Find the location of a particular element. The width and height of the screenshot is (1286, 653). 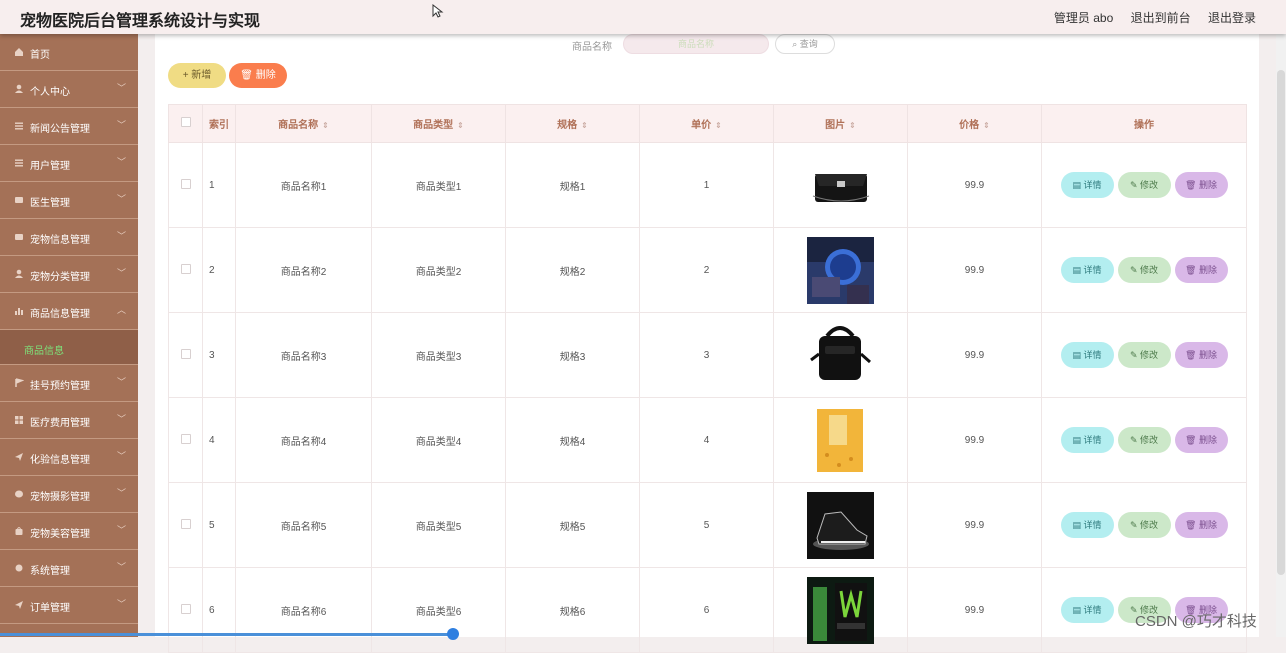

sidebar-item: 商品信息管理 ︿ is located at coordinates (69, 311).